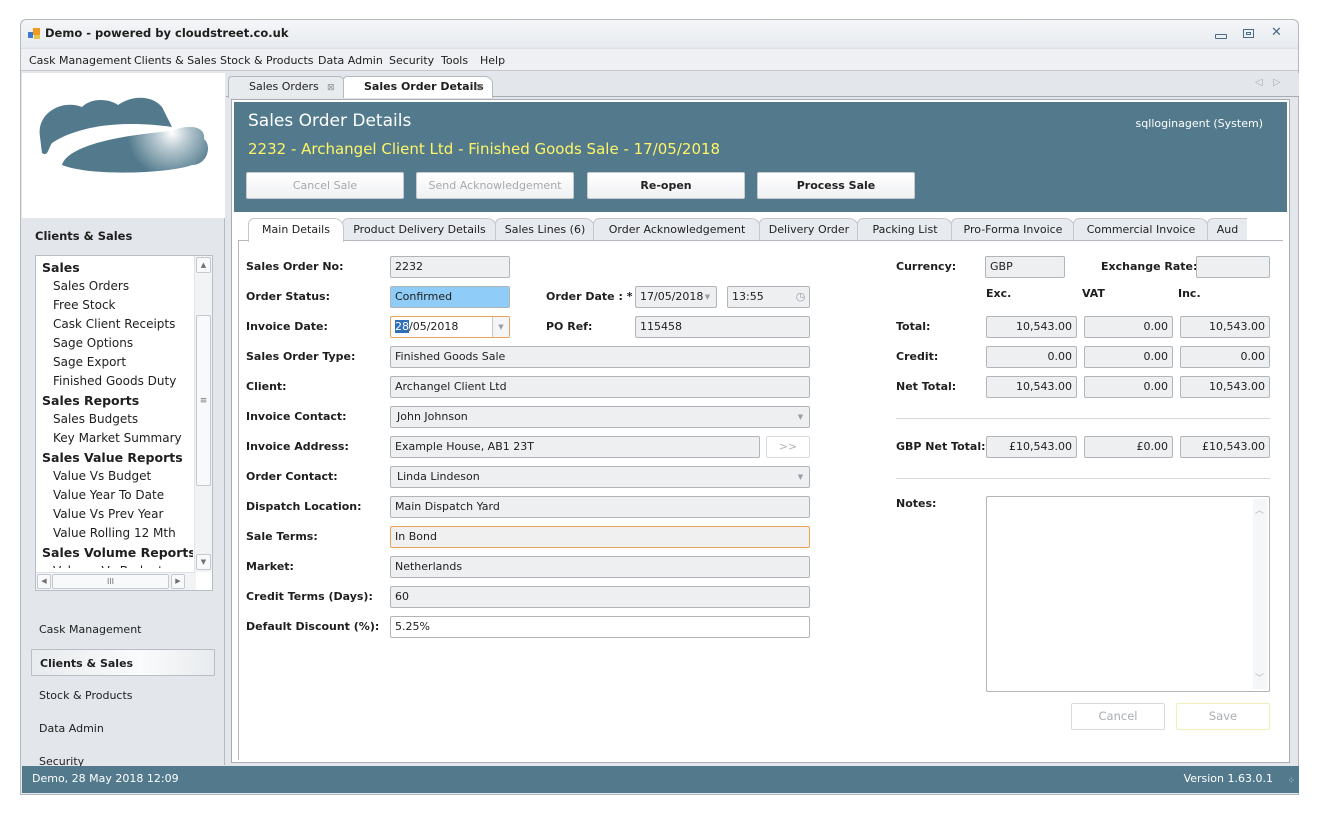  Describe the element at coordinates (1221, 36) in the screenshot. I see `minimize-button` at that location.